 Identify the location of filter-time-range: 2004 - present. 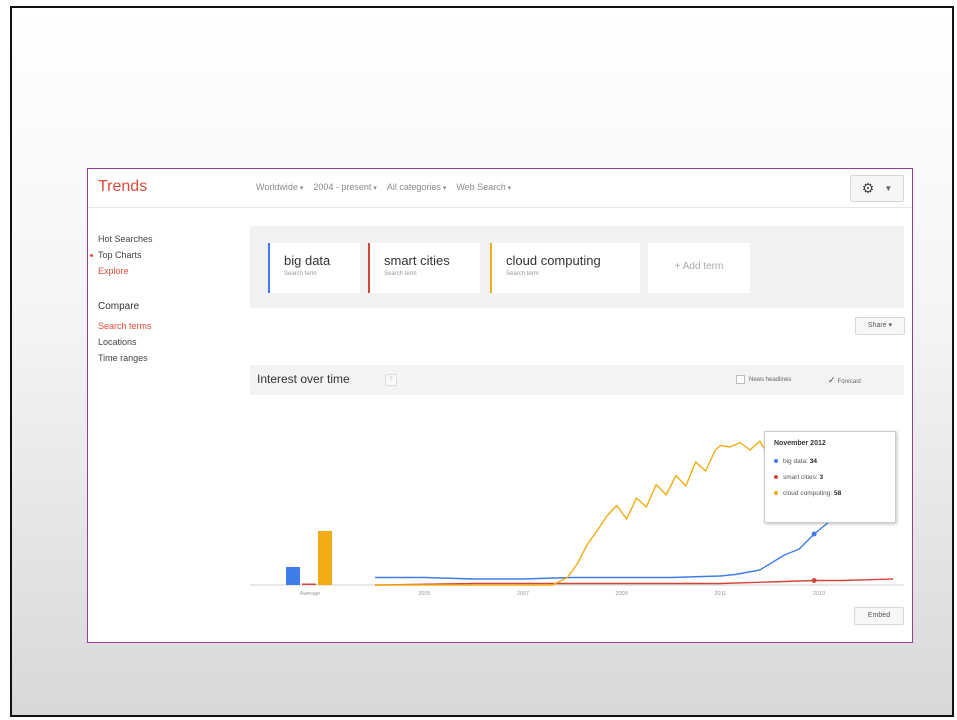
(345, 187).